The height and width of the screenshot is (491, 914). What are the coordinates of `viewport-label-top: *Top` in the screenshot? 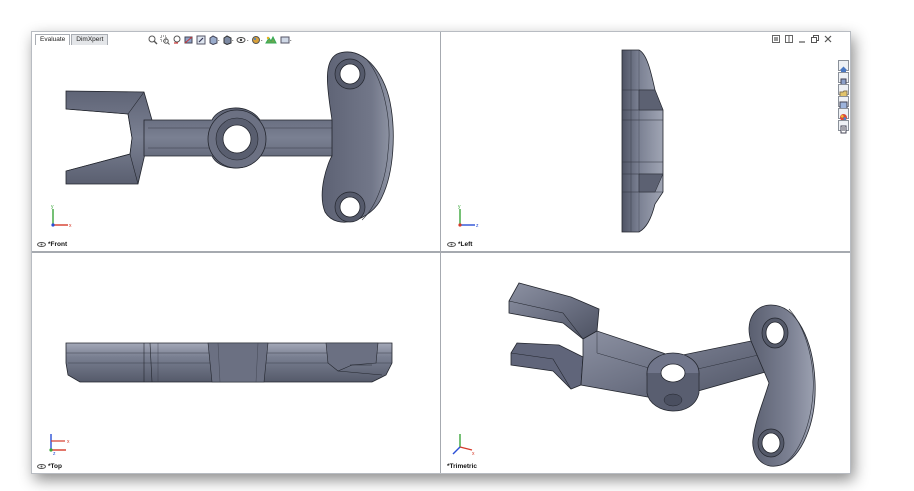 It's located at (49, 466).